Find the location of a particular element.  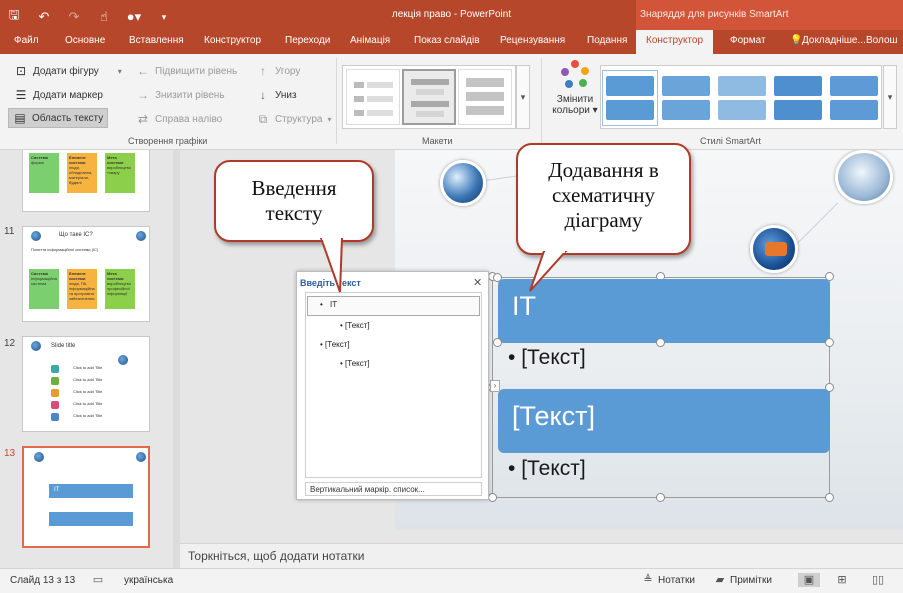

thumb-title: Що таке ІС? is located at coordinates (76, 235).